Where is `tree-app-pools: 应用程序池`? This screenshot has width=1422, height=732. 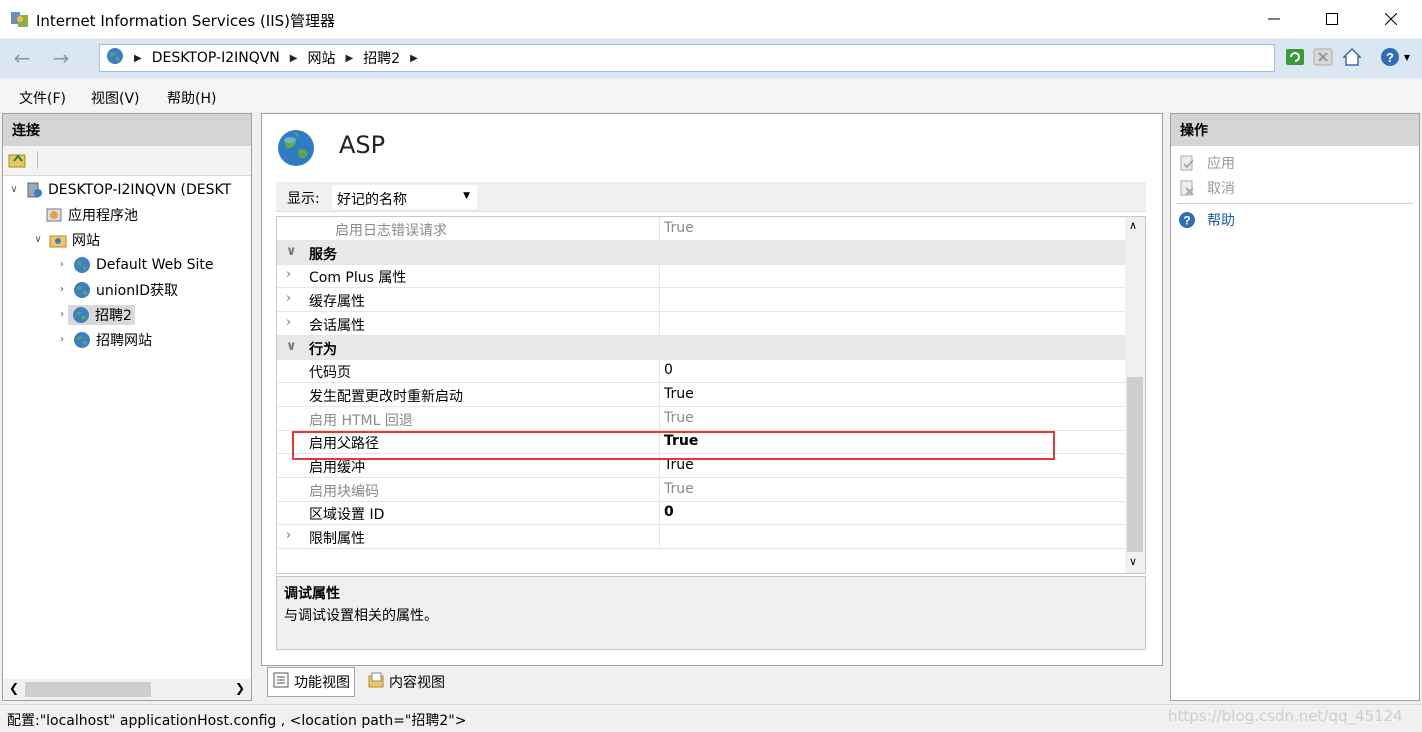 tree-app-pools: 应用程序池 is located at coordinates (129, 214).